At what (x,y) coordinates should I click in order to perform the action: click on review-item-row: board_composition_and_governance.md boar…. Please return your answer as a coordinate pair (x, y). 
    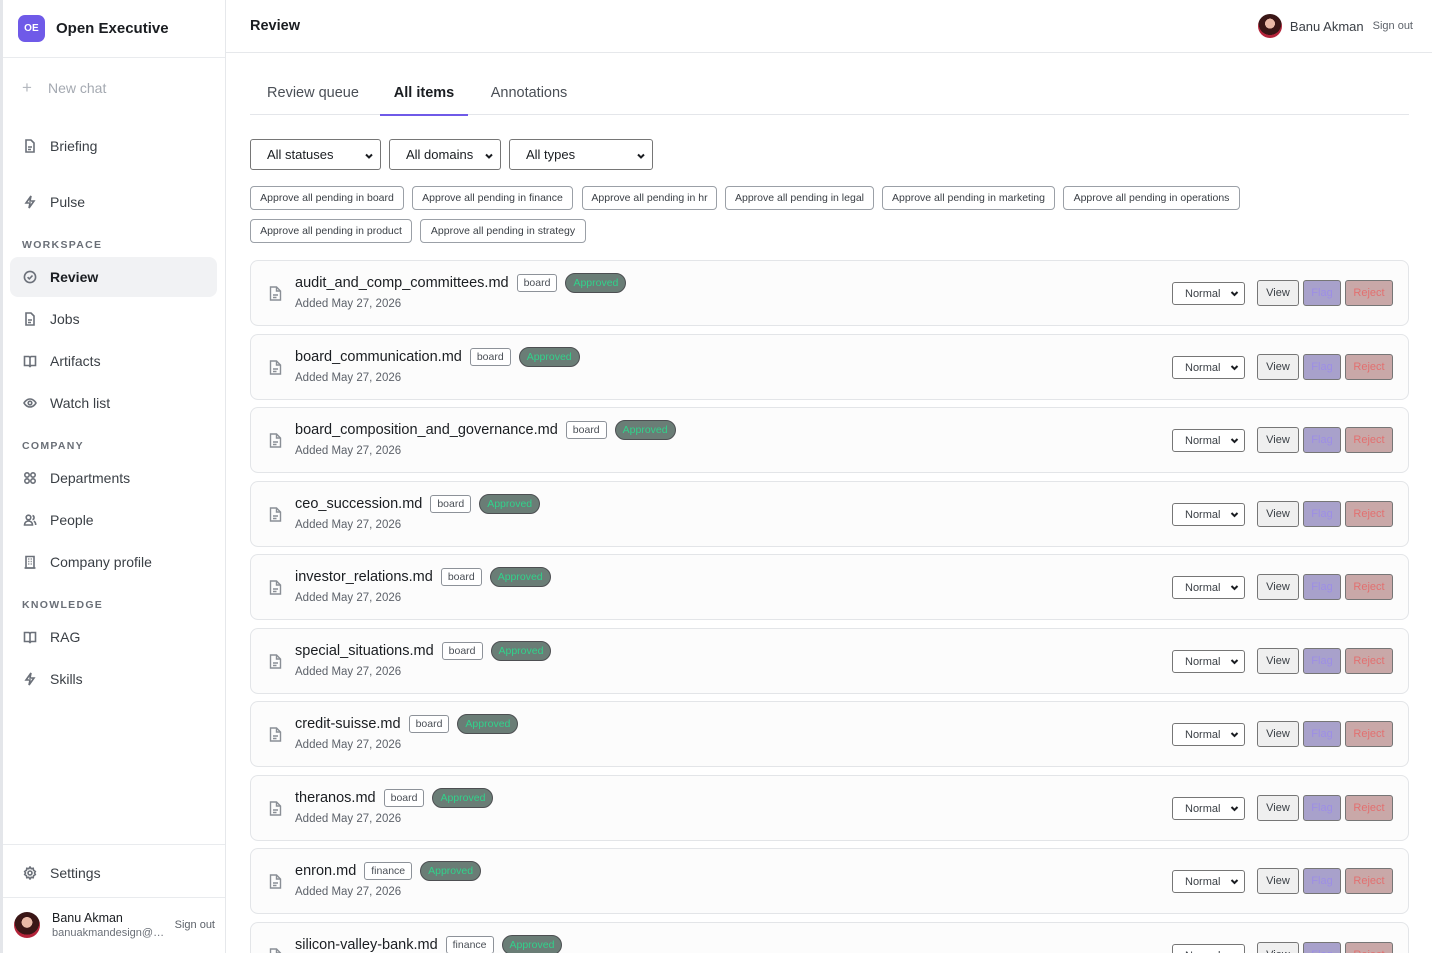
    Looking at the image, I should click on (829, 440).